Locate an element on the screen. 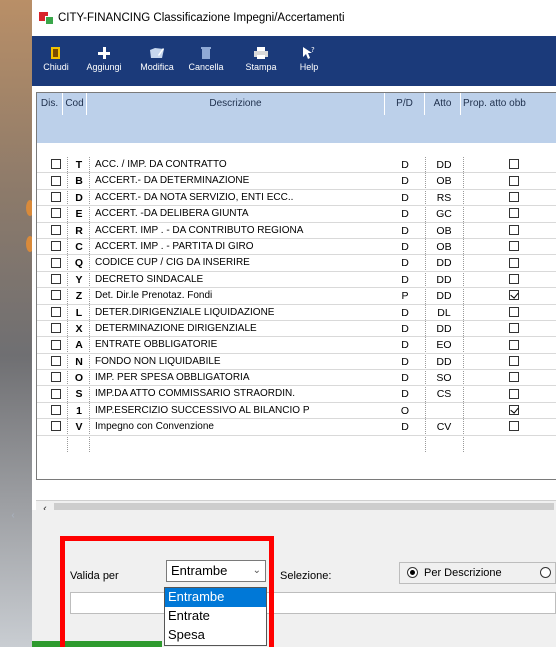  table-row: O IMP. PER SPESA OBBLIGATORIA D SO is located at coordinates (296, 378).